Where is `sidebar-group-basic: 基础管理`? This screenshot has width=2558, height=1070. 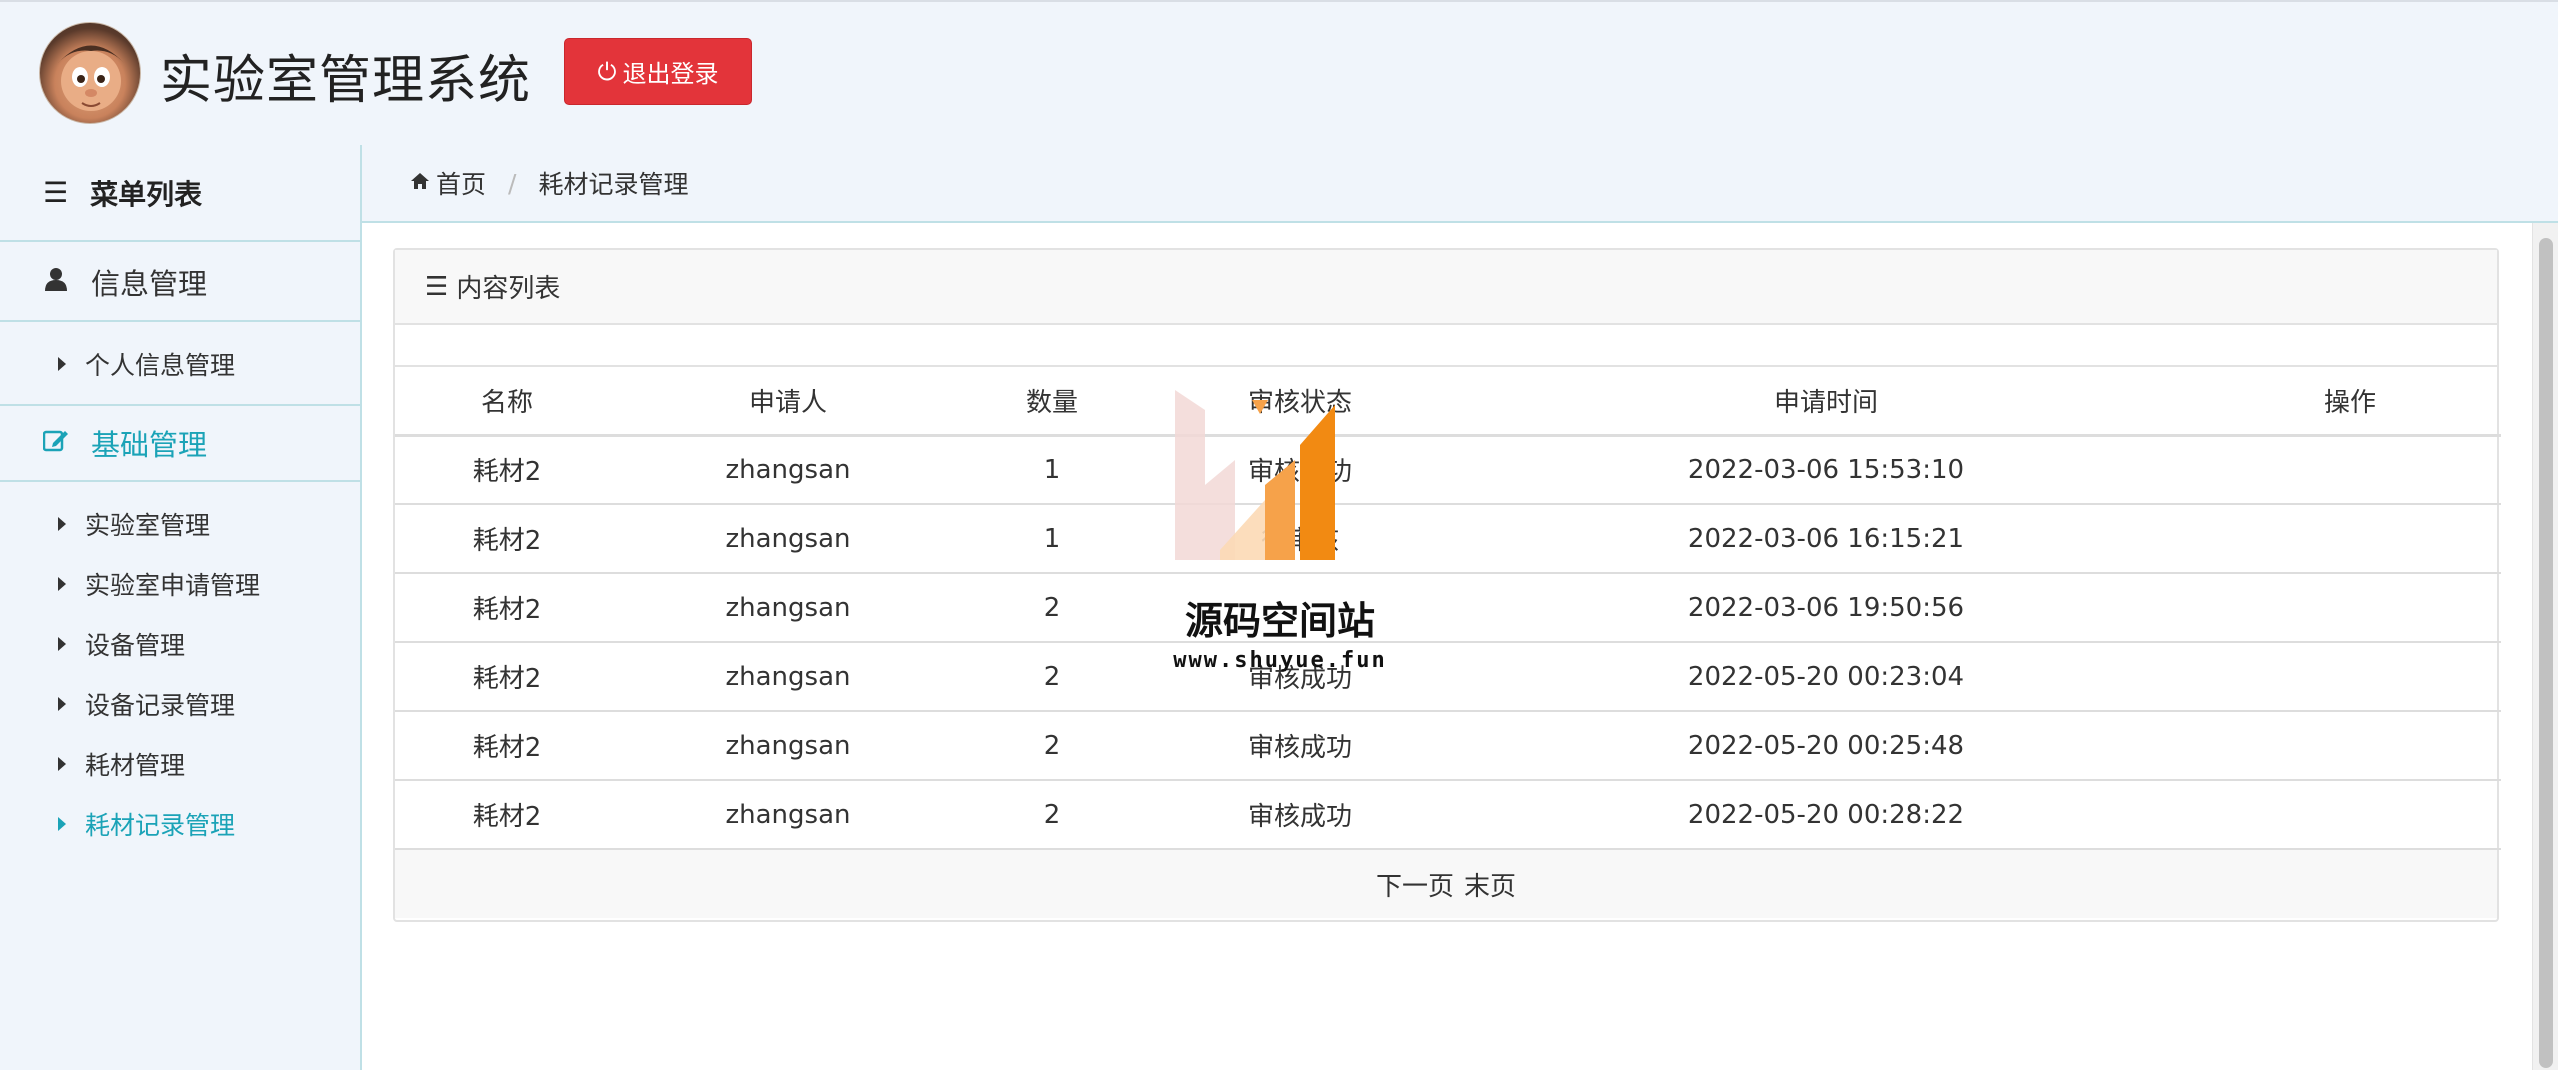
sidebar-group-basic: 基础管理 is located at coordinates (180, 443).